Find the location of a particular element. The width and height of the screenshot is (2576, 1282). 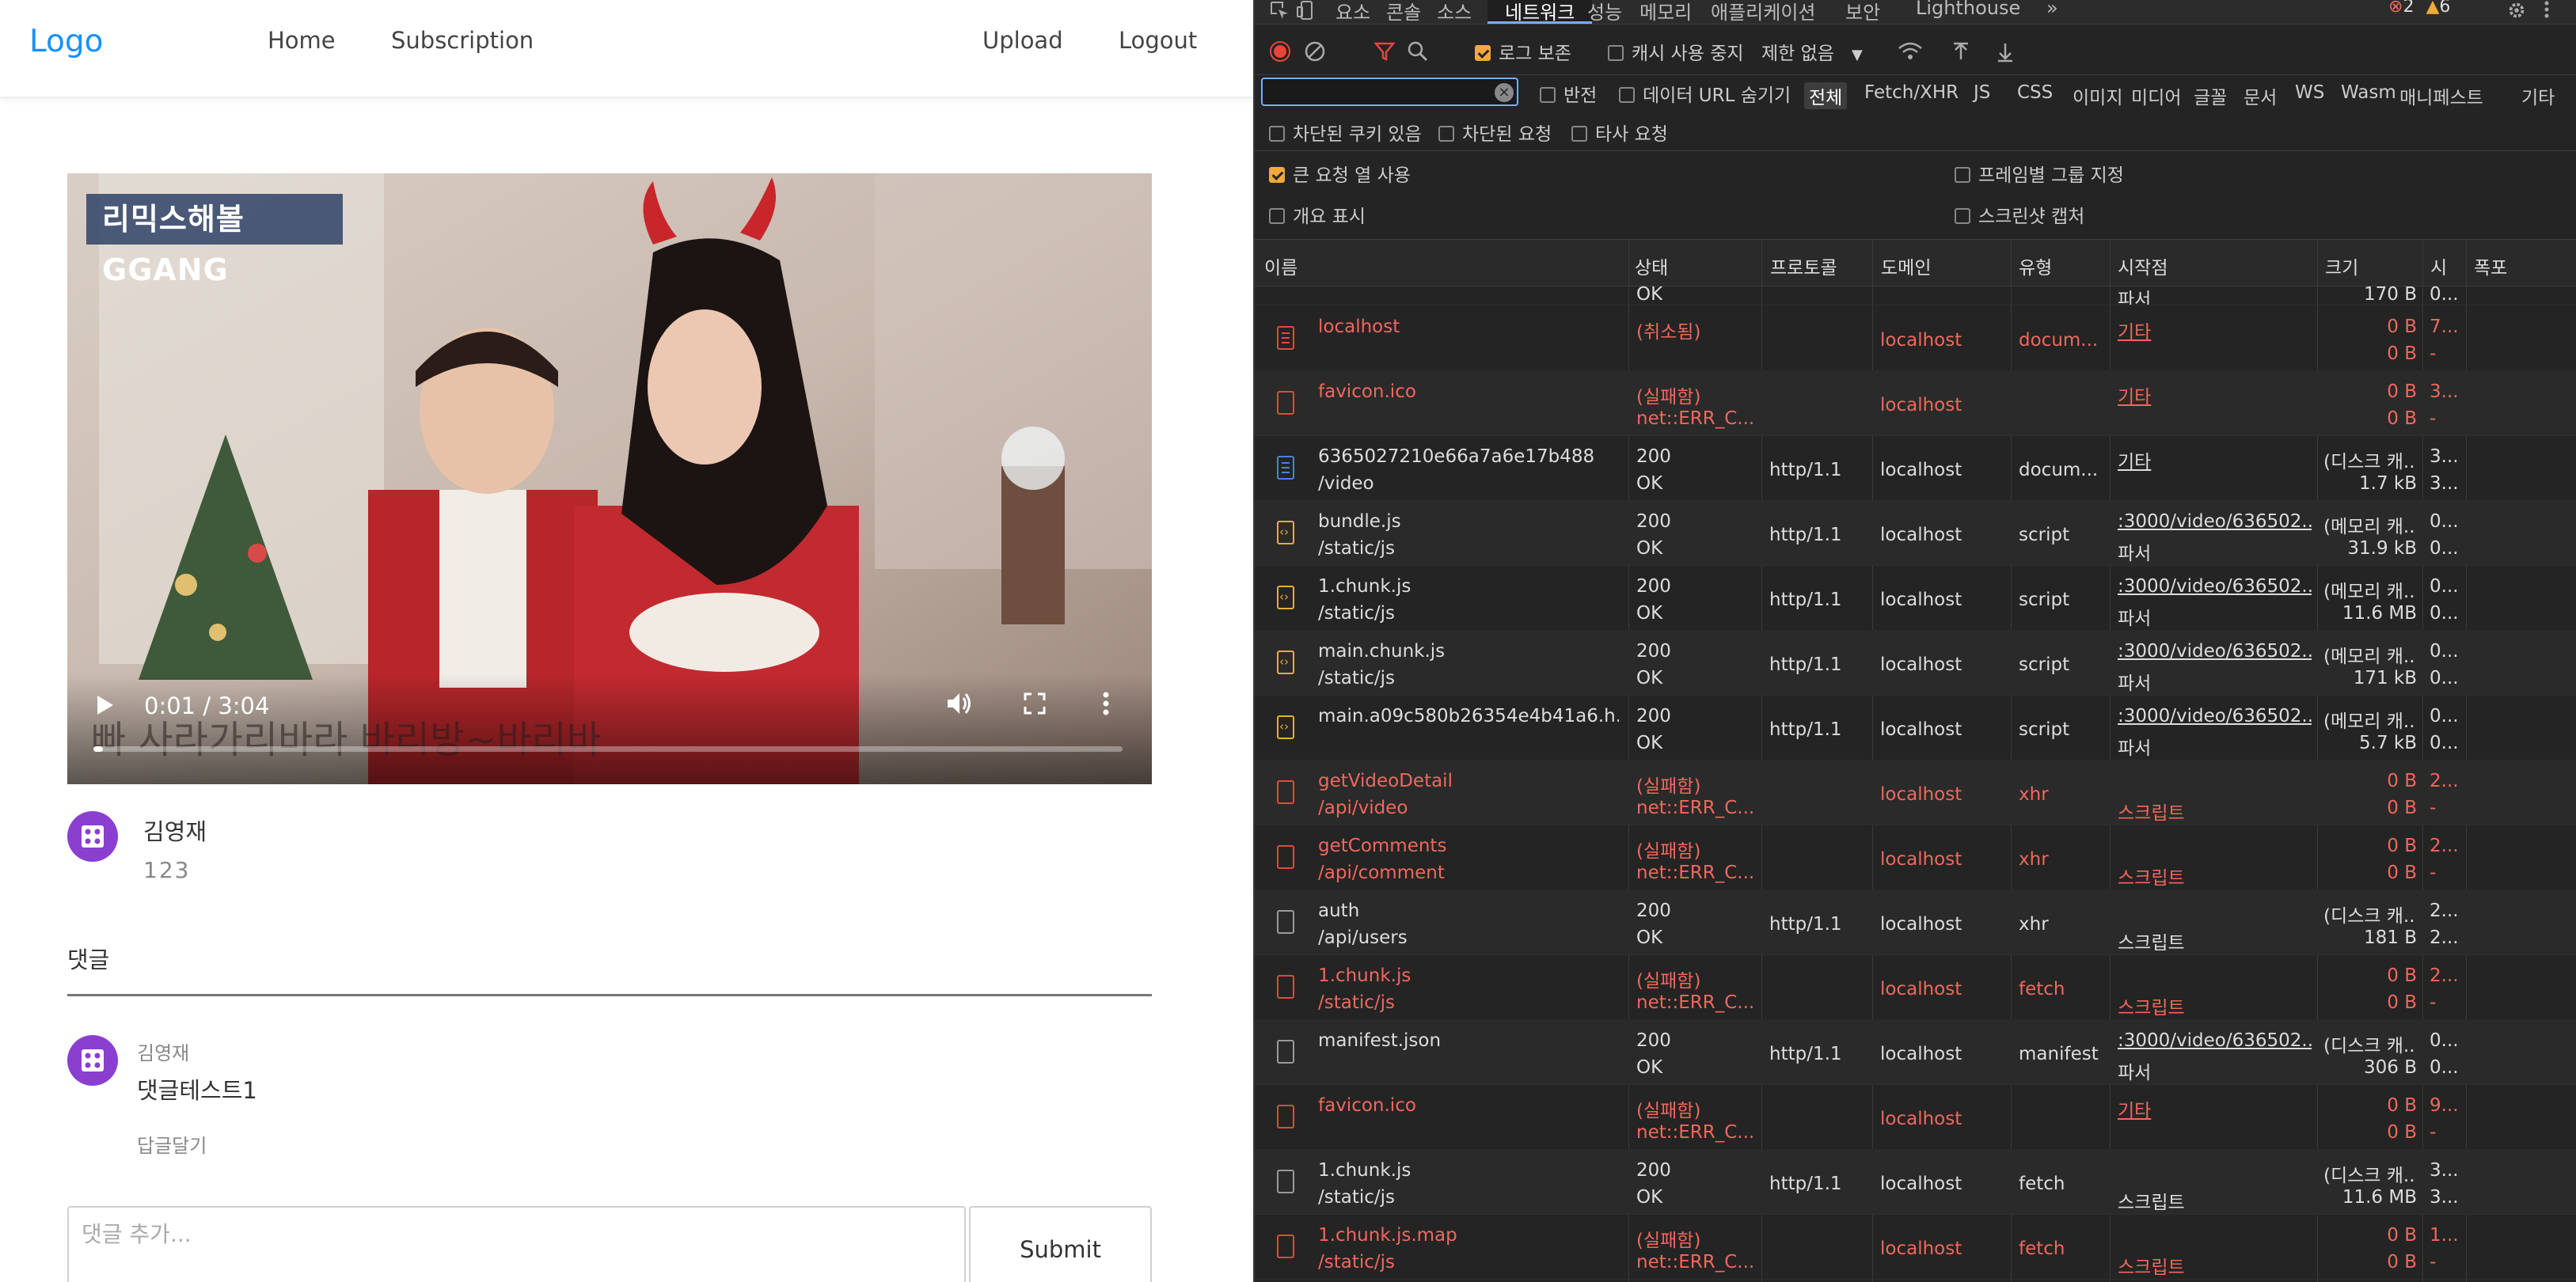

filter-type-css: CSS is located at coordinates (2035, 92).